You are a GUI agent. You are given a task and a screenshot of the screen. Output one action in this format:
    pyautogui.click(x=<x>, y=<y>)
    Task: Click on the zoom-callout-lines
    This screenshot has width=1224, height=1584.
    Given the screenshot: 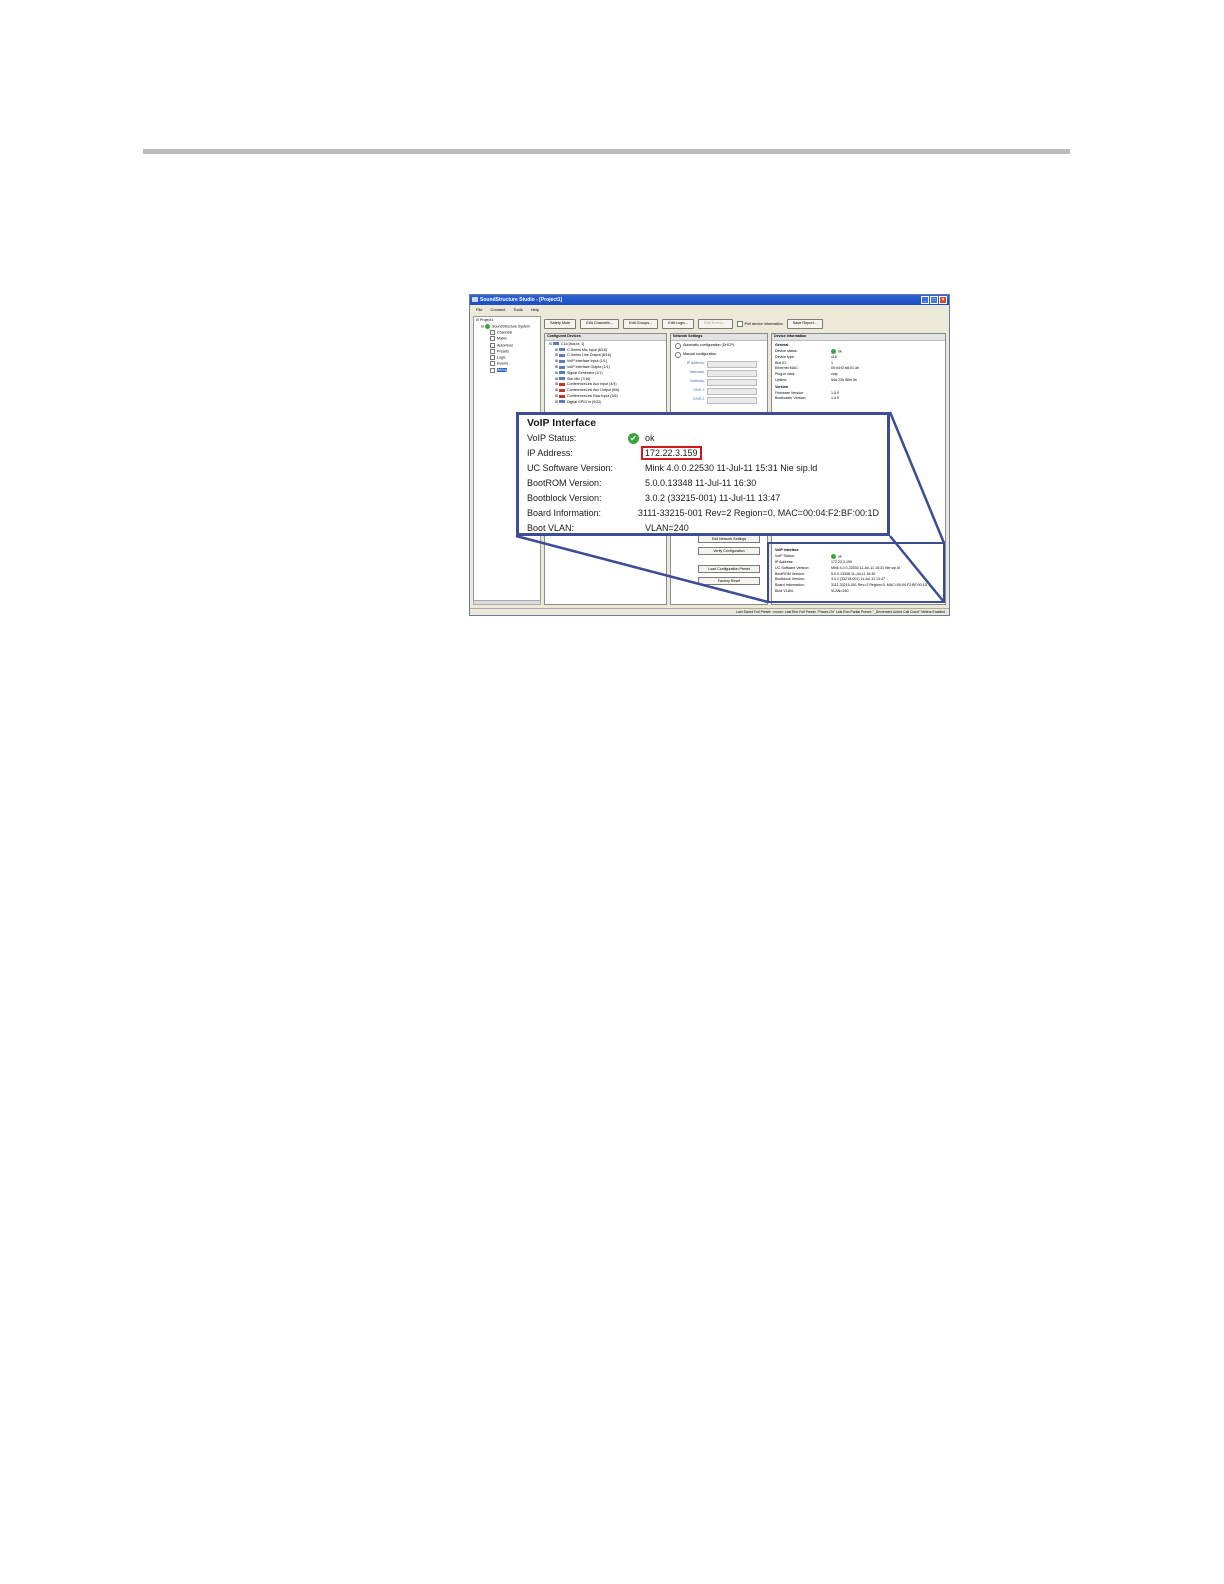 What is the action you would take?
    pyautogui.click(x=730, y=507)
    